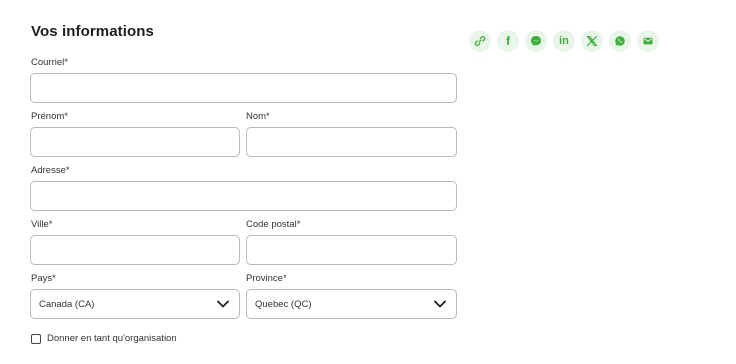 This screenshot has height=364, width=736. I want to click on share-linkedin-button: in, so click(564, 41).